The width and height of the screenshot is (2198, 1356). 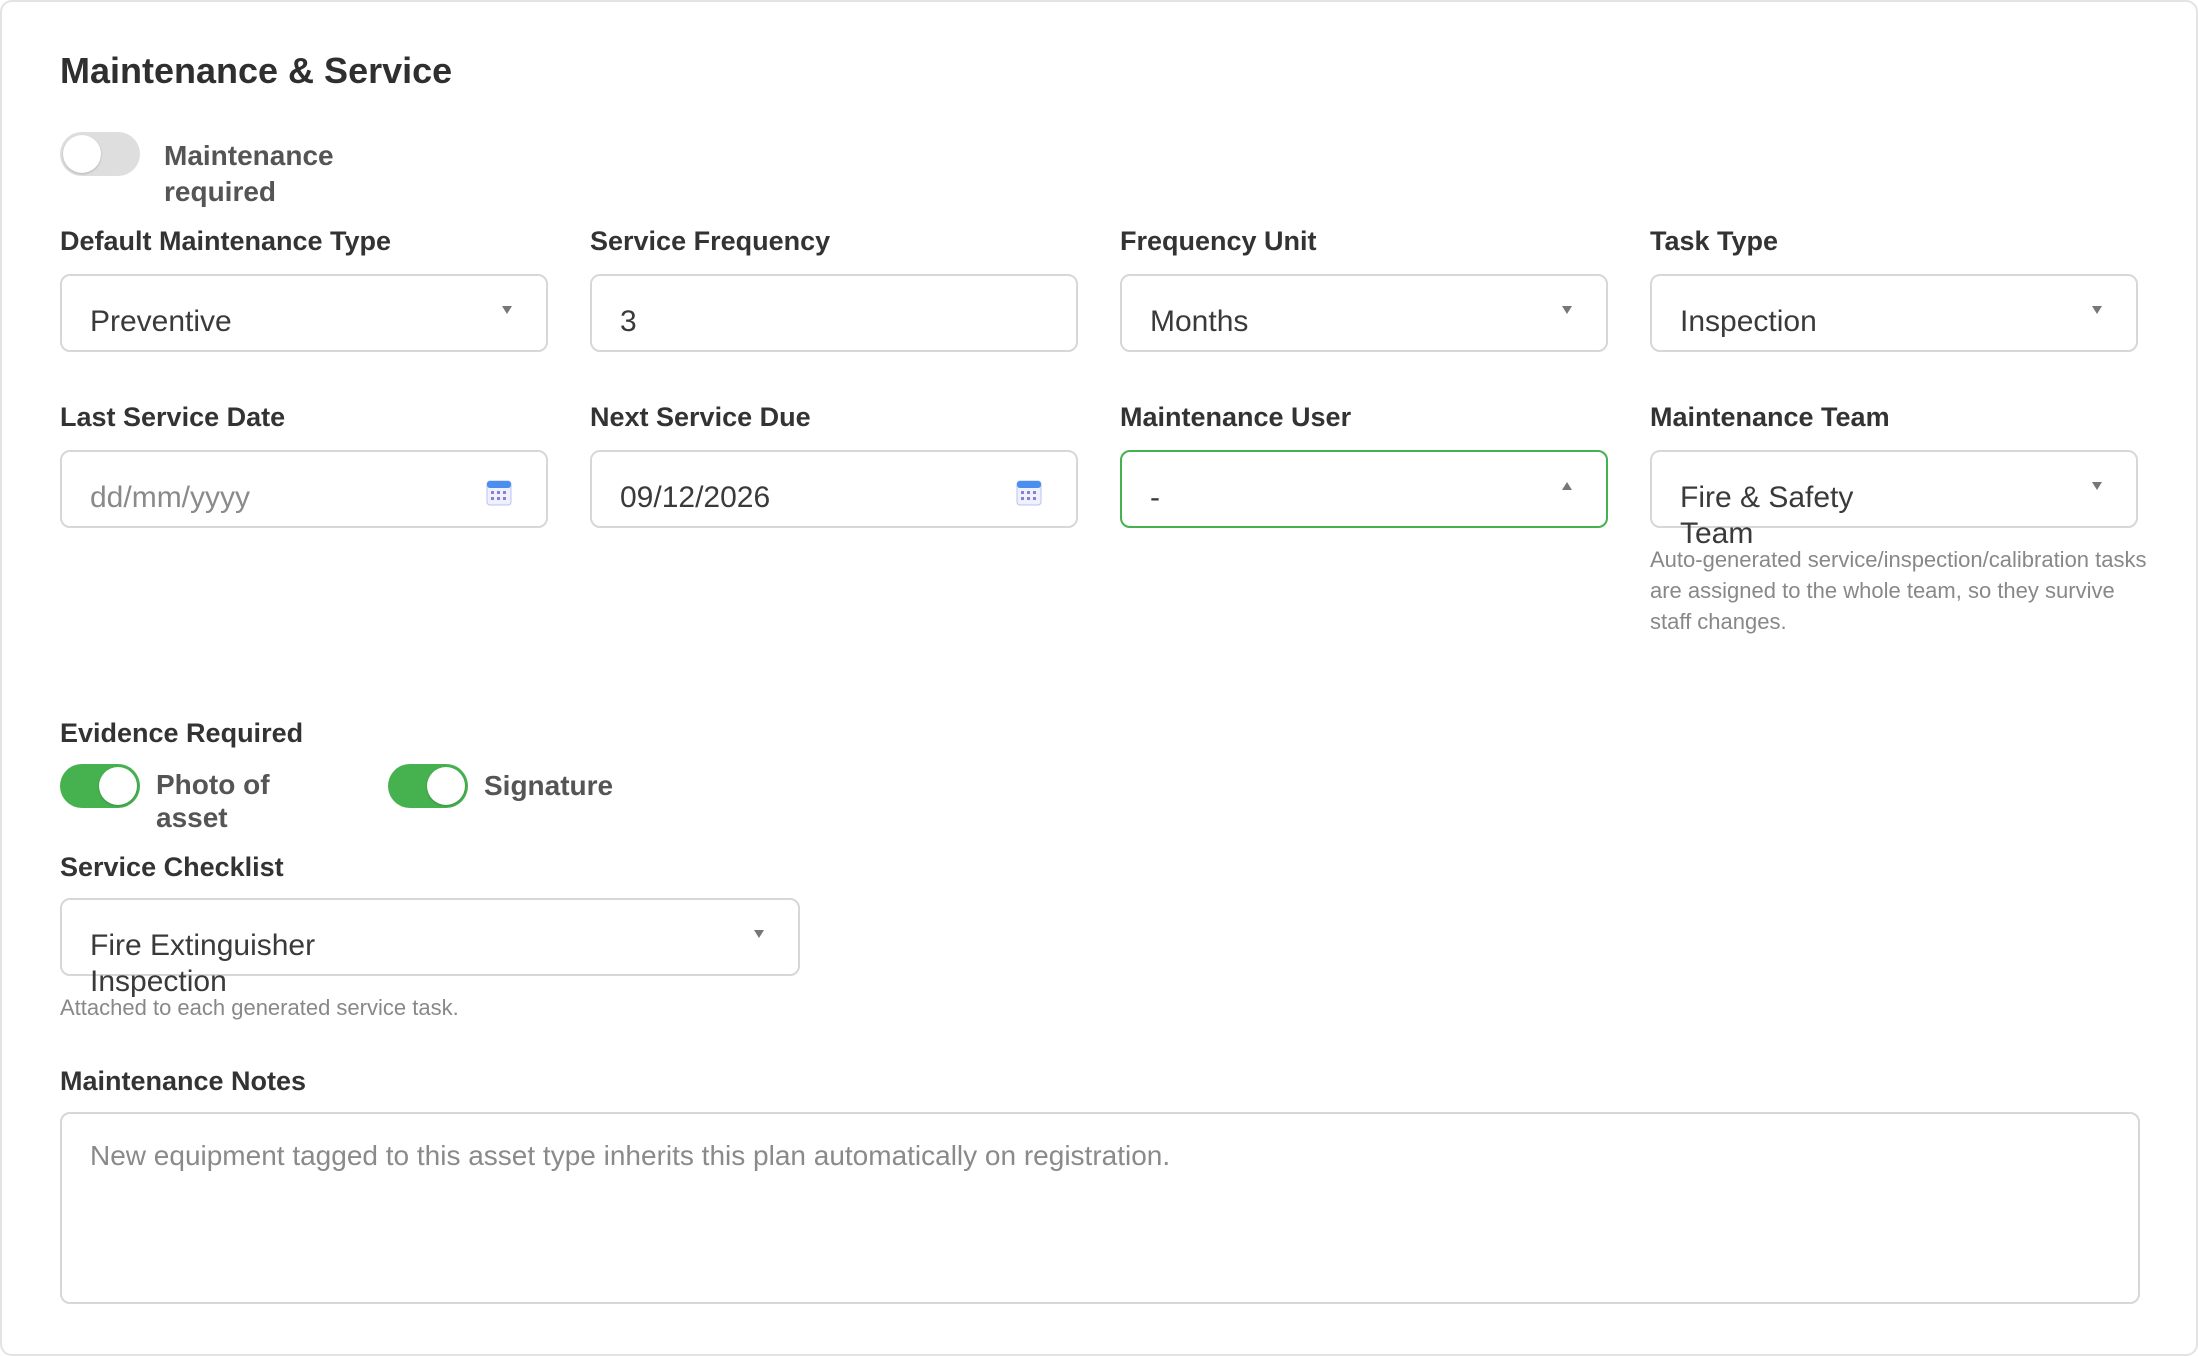 What do you see at coordinates (249, 173) in the screenshot?
I see `maintenance-required-label: Maintenance required` at bounding box center [249, 173].